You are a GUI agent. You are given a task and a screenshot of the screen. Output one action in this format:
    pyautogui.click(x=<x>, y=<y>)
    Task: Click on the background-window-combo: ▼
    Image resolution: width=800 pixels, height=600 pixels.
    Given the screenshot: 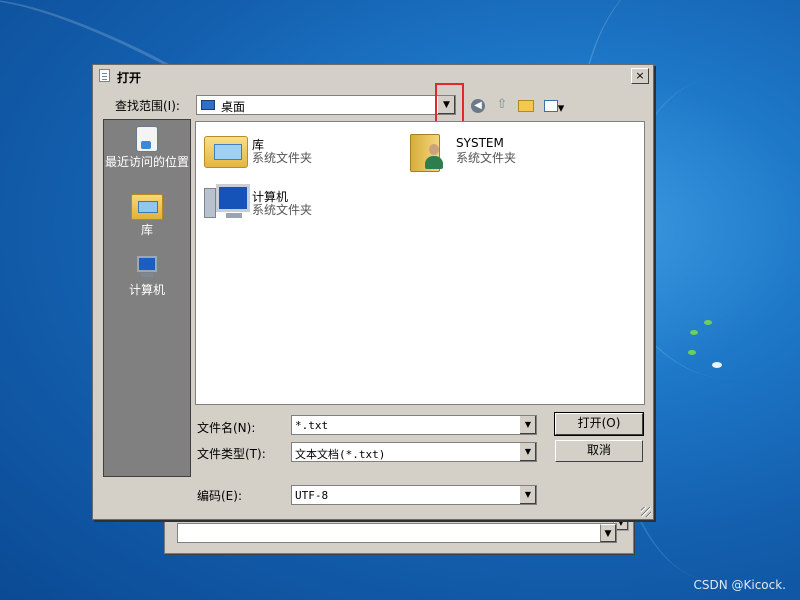 What is the action you would take?
    pyautogui.click(x=397, y=533)
    